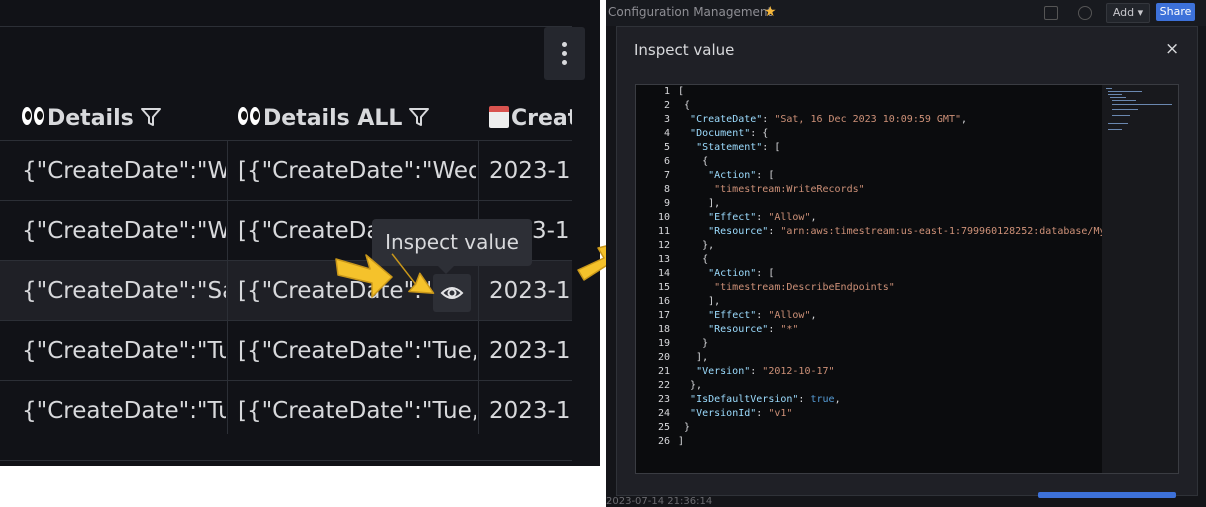 The height and width of the screenshot is (507, 1206). I want to click on line-number: 24, so click(663, 413).